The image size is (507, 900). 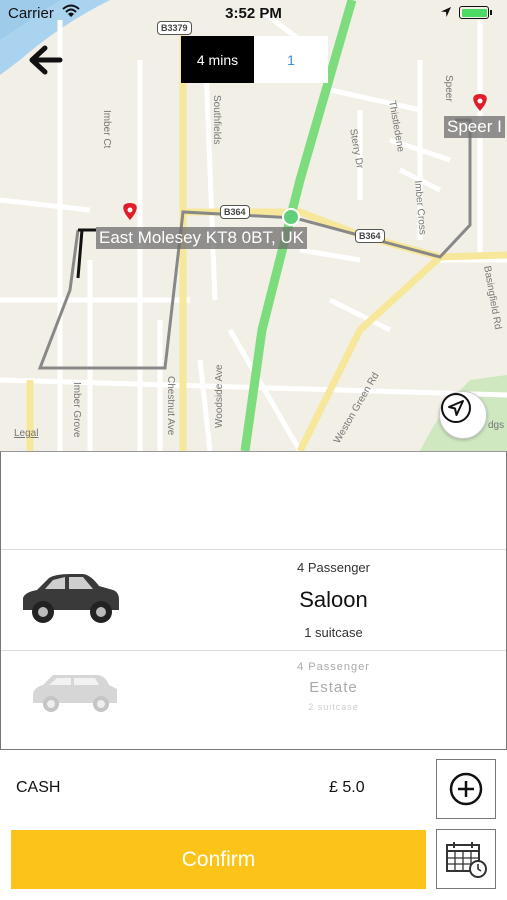 What do you see at coordinates (38, 788) in the screenshot?
I see `payment-method: CASH` at bounding box center [38, 788].